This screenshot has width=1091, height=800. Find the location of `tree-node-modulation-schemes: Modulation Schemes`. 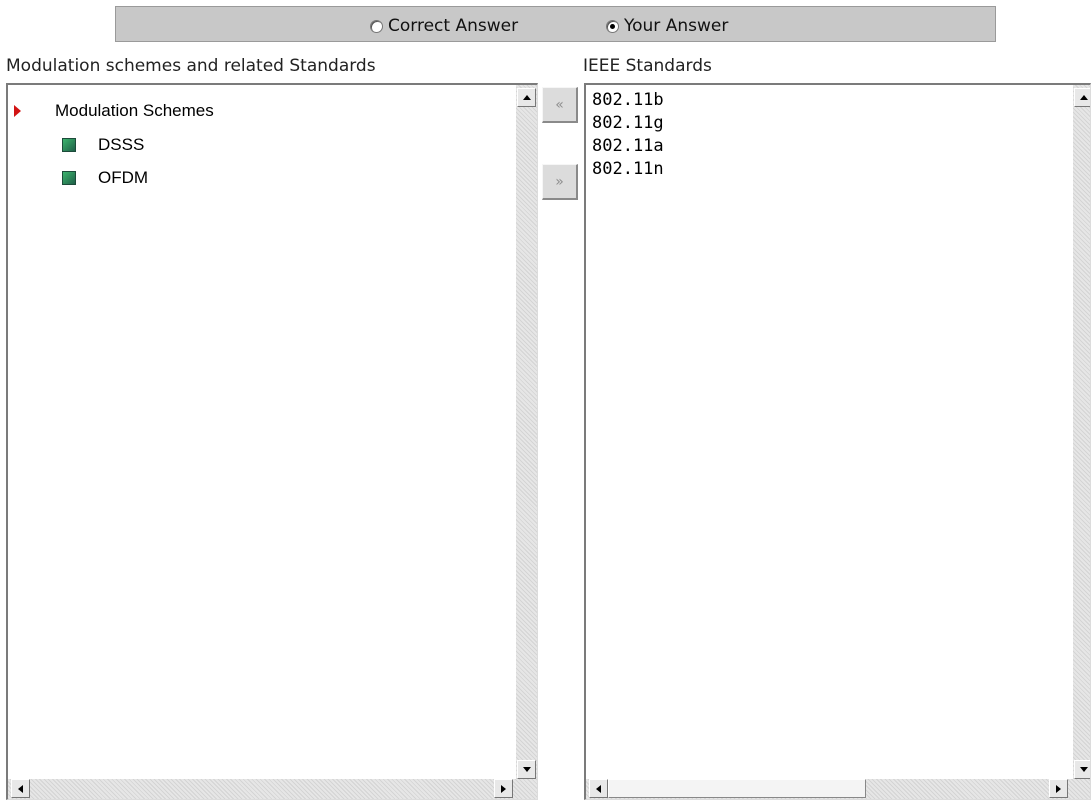

tree-node-modulation-schemes: Modulation Schemes is located at coordinates (113, 111).